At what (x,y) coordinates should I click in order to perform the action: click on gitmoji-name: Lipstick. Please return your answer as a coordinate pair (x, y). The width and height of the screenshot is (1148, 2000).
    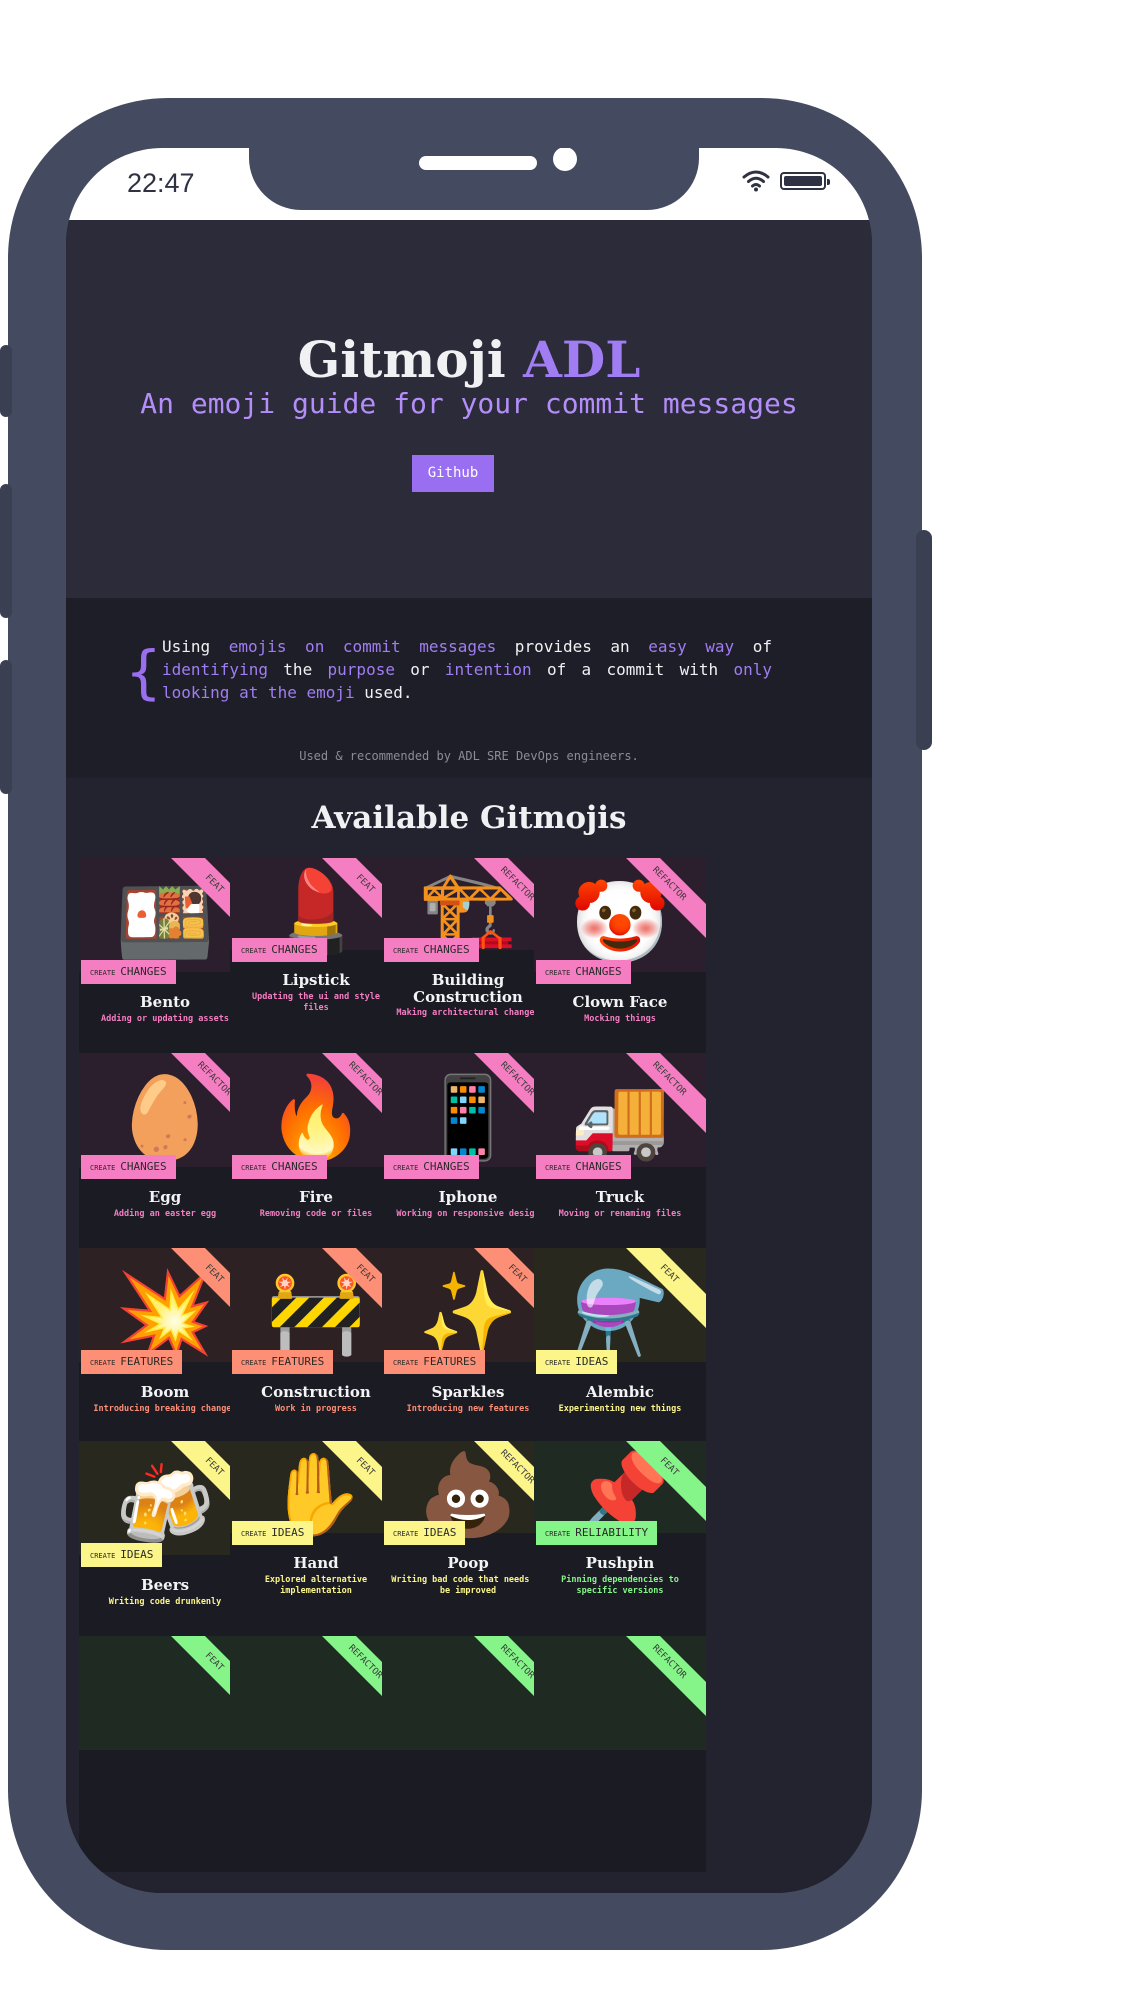
    Looking at the image, I should click on (316, 980).